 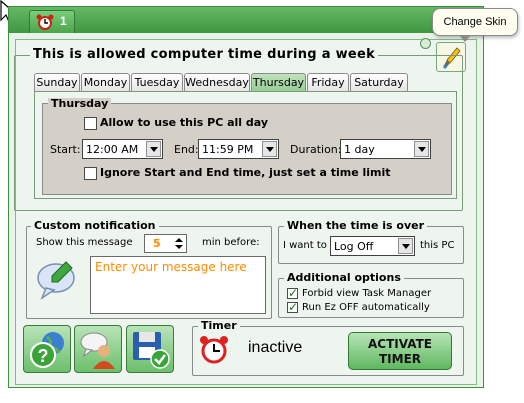 What do you see at coordinates (475, 25) in the screenshot?
I see `change-skin-tooltip: Change Skin` at bounding box center [475, 25].